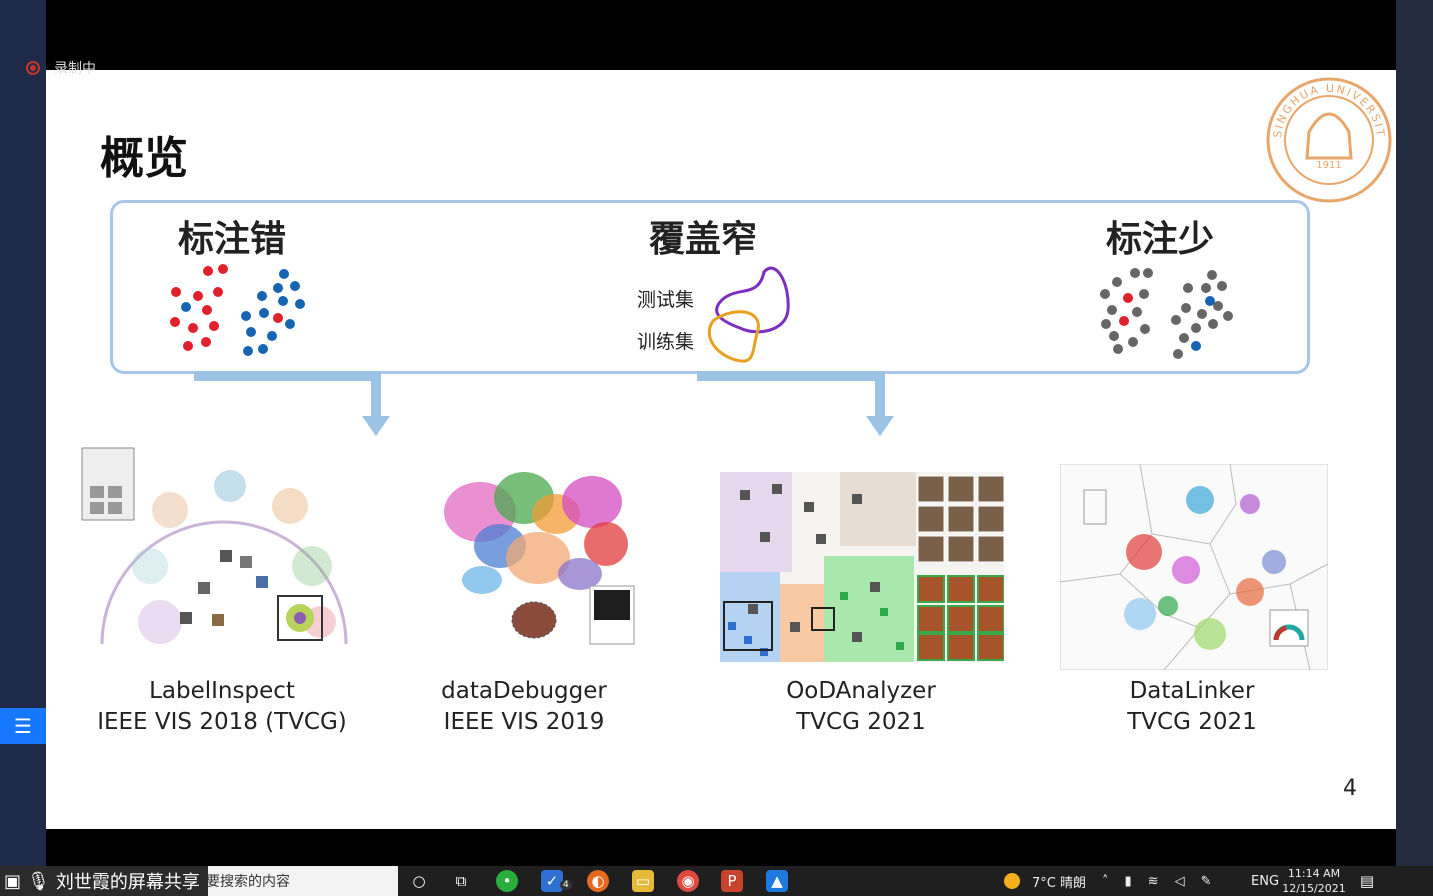 This screenshot has height=896, width=1433. I want to click on sun-icon, so click(1012, 881).